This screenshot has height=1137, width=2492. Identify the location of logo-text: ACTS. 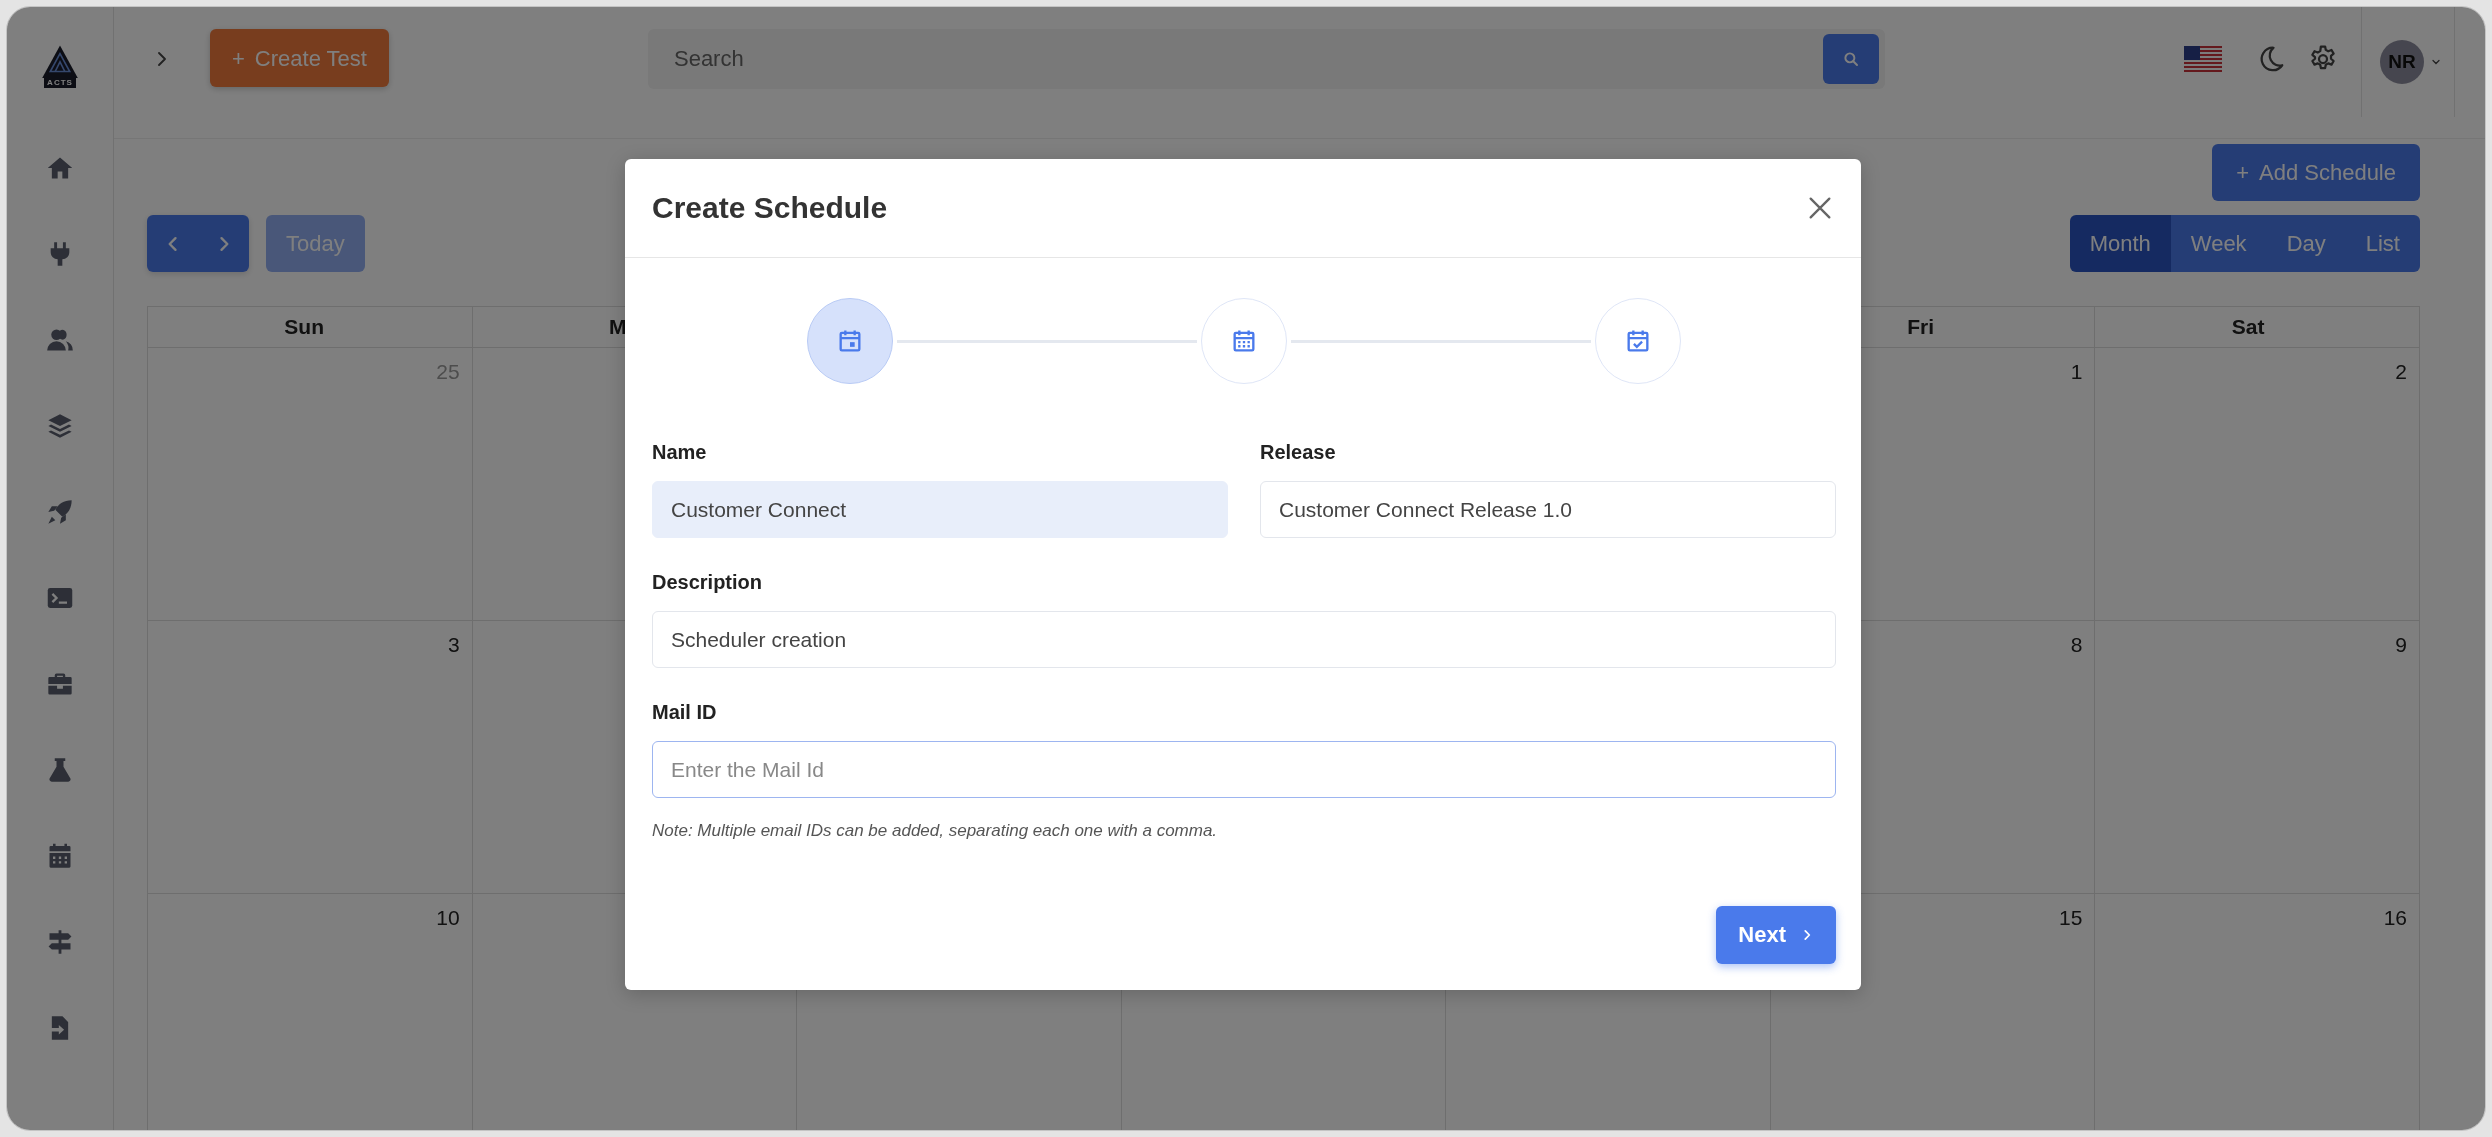
(60, 83).